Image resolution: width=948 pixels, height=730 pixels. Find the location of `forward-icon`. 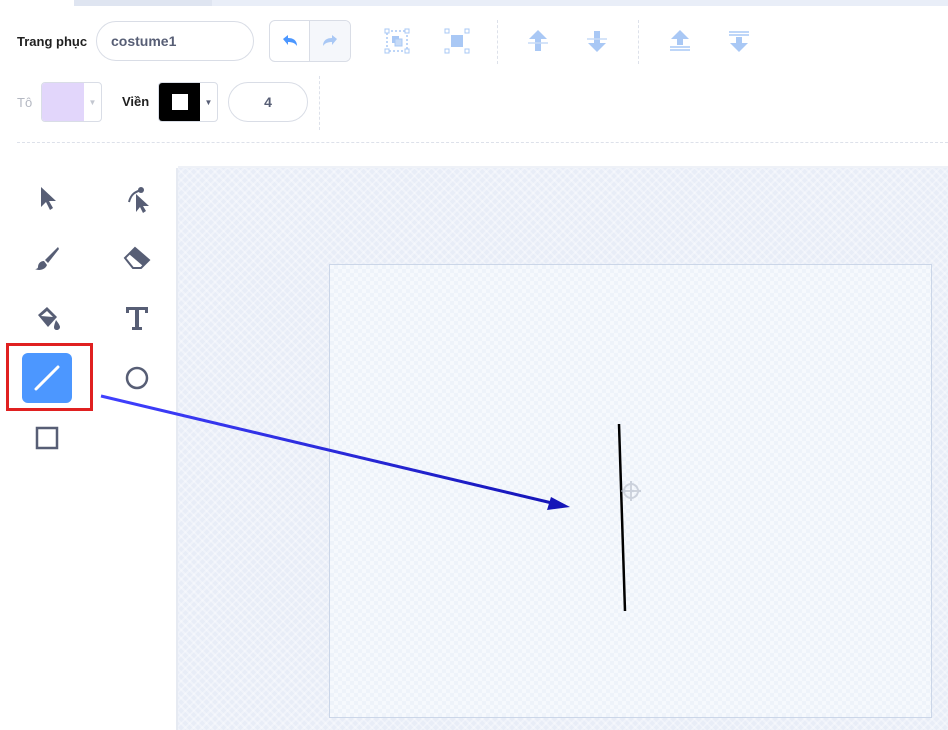

forward-icon is located at coordinates (538, 40).